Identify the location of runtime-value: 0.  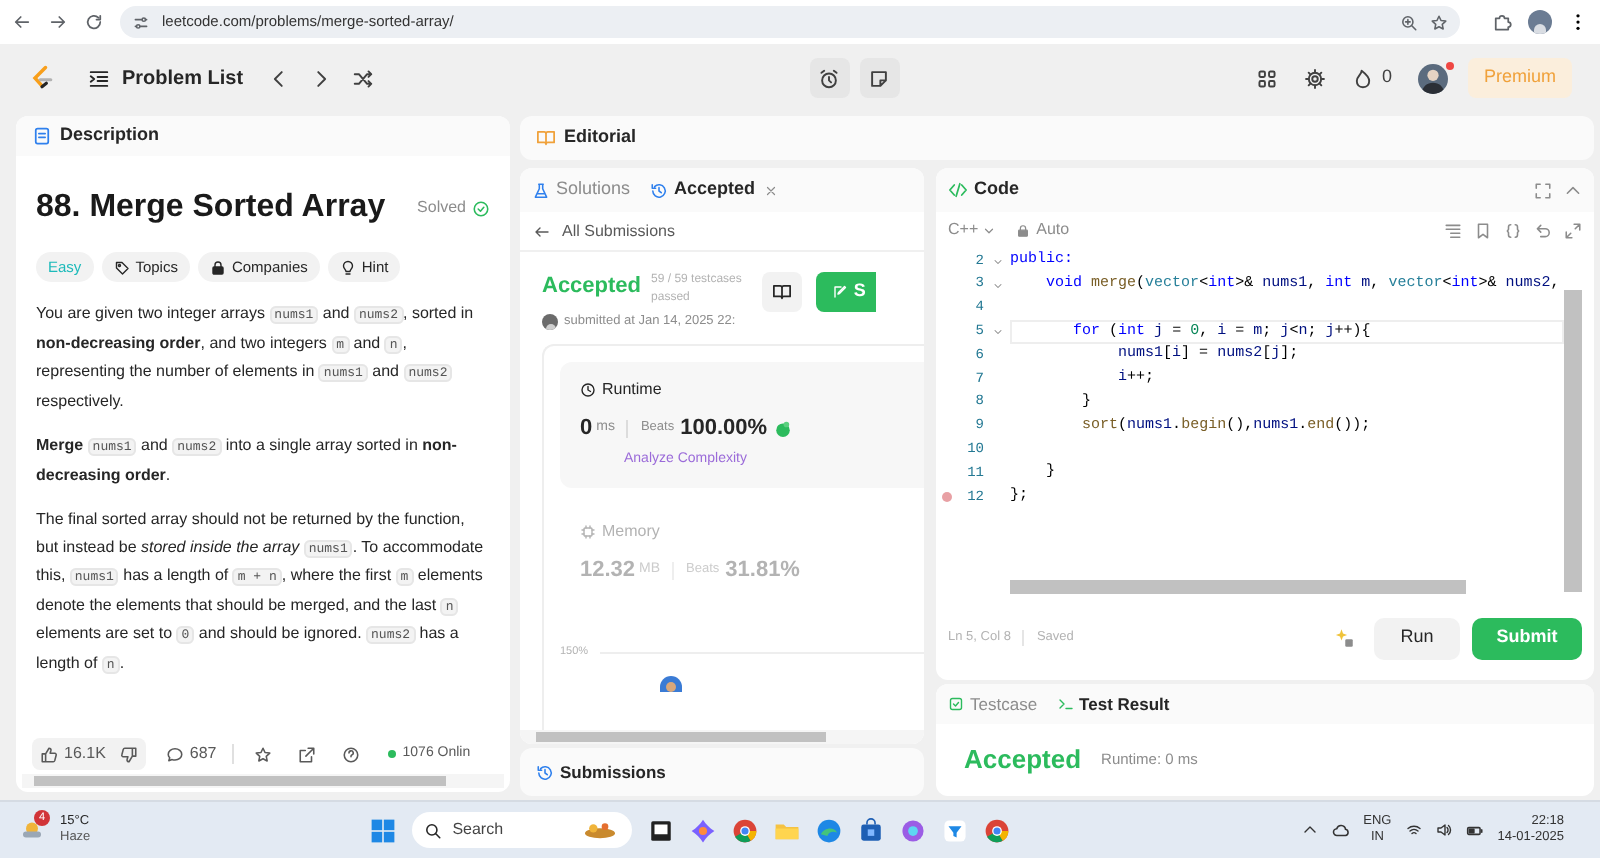
(586, 428).